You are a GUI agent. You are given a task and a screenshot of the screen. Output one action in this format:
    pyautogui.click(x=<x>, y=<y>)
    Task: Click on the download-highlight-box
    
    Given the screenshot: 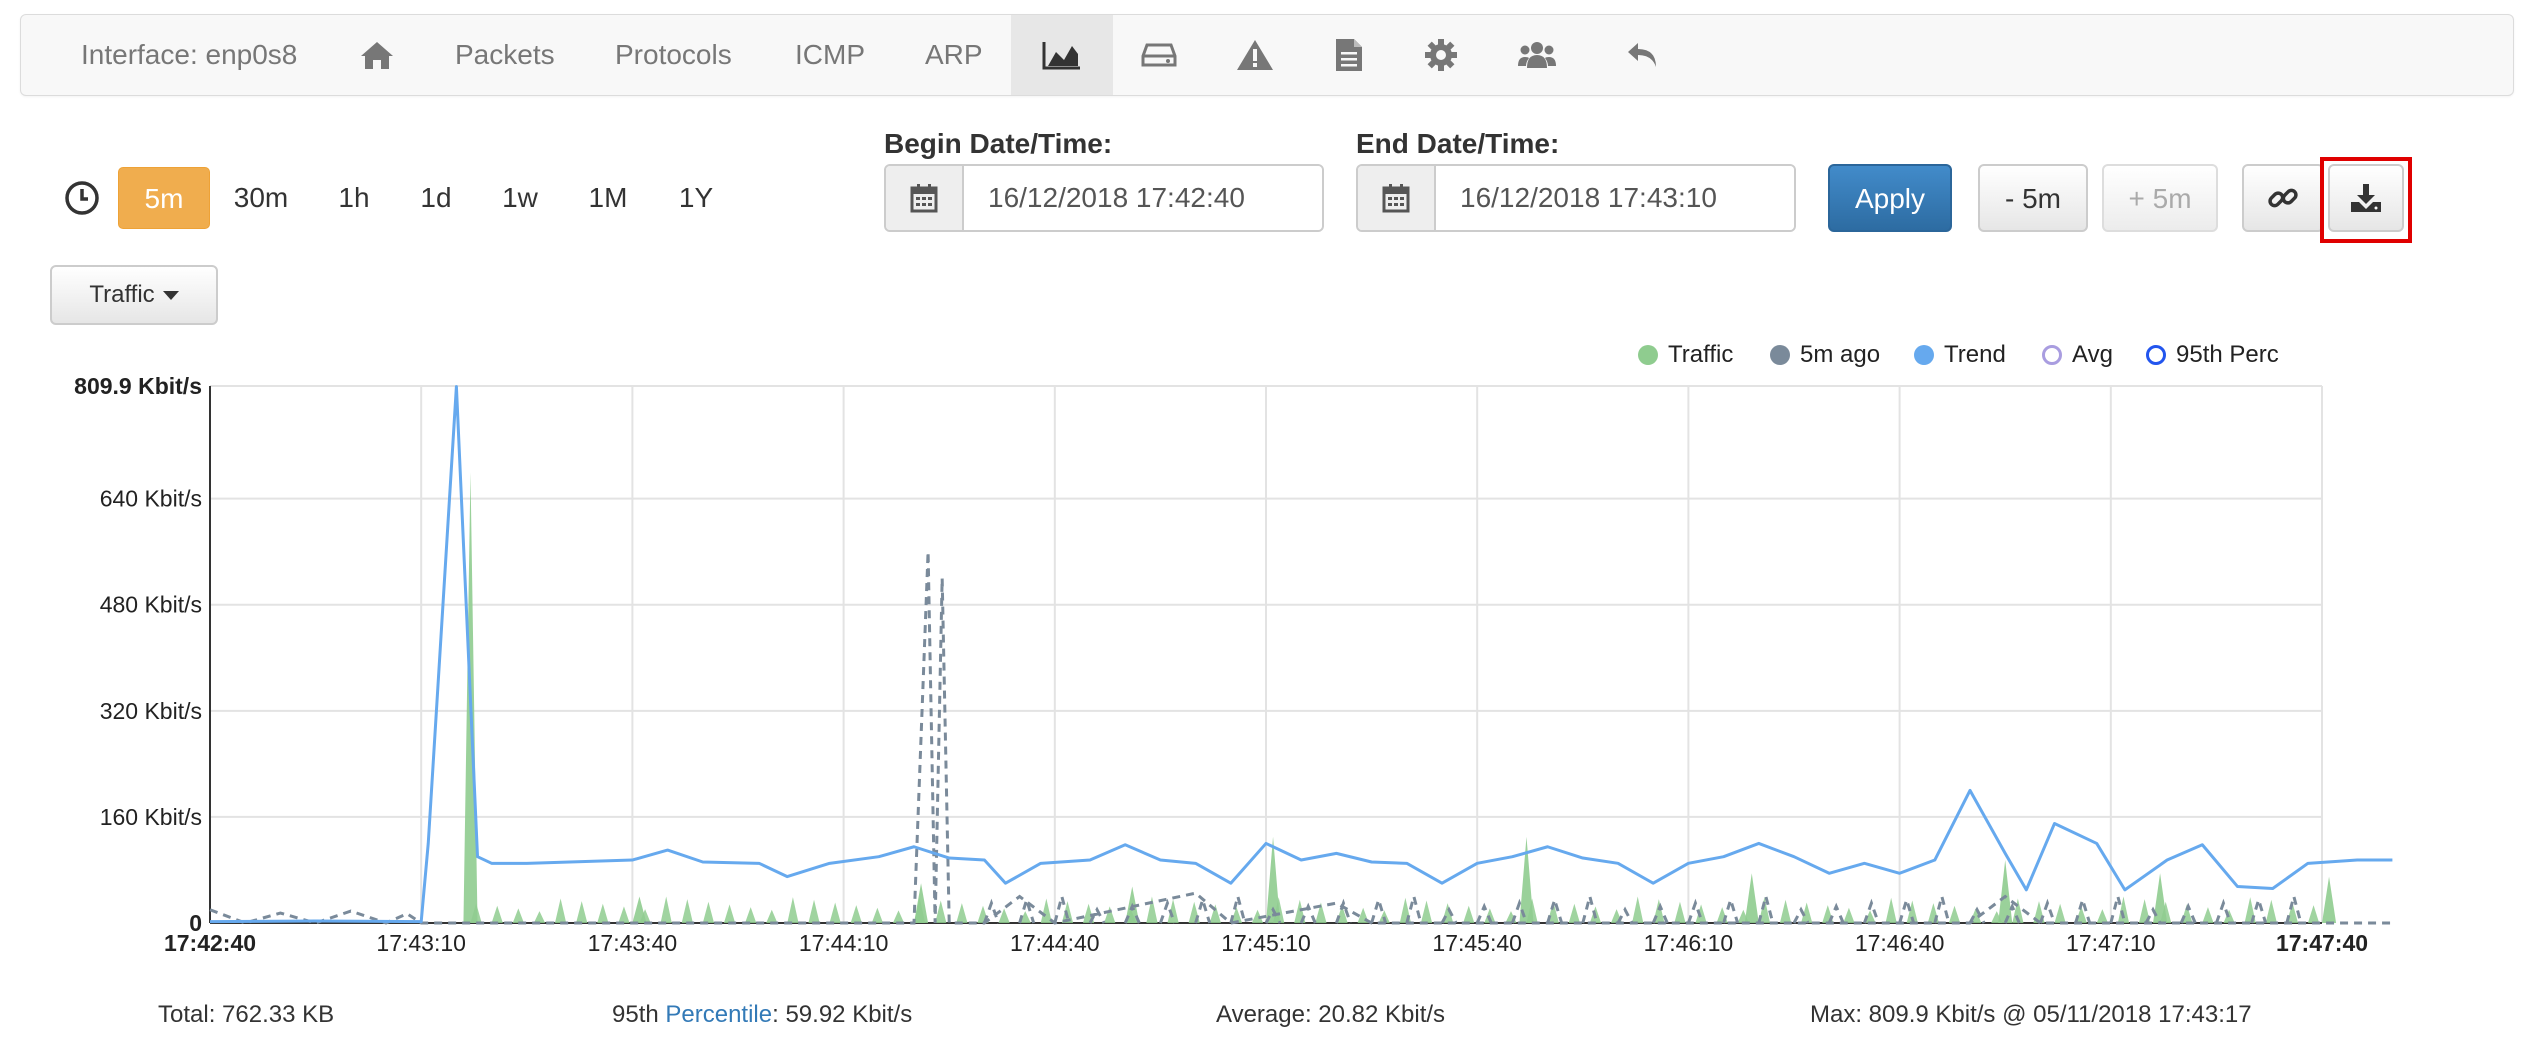 What is the action you would take?
    pyautogui.click(x=2366, y=200)
    